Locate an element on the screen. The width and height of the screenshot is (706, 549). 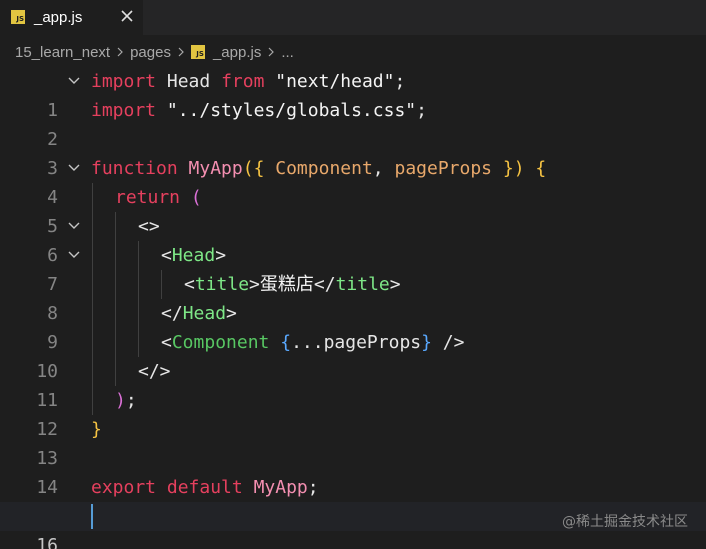
text-cursor is located at coordinates (92, 516).